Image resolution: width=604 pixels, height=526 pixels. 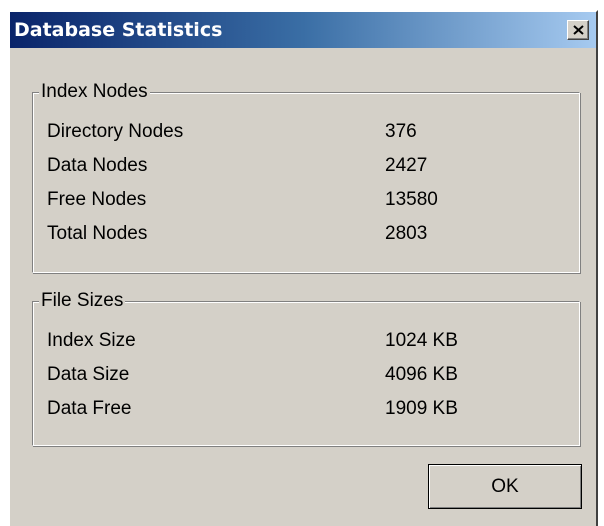 I want to click on stat-label: Index Size, so click(x=91, y=340).